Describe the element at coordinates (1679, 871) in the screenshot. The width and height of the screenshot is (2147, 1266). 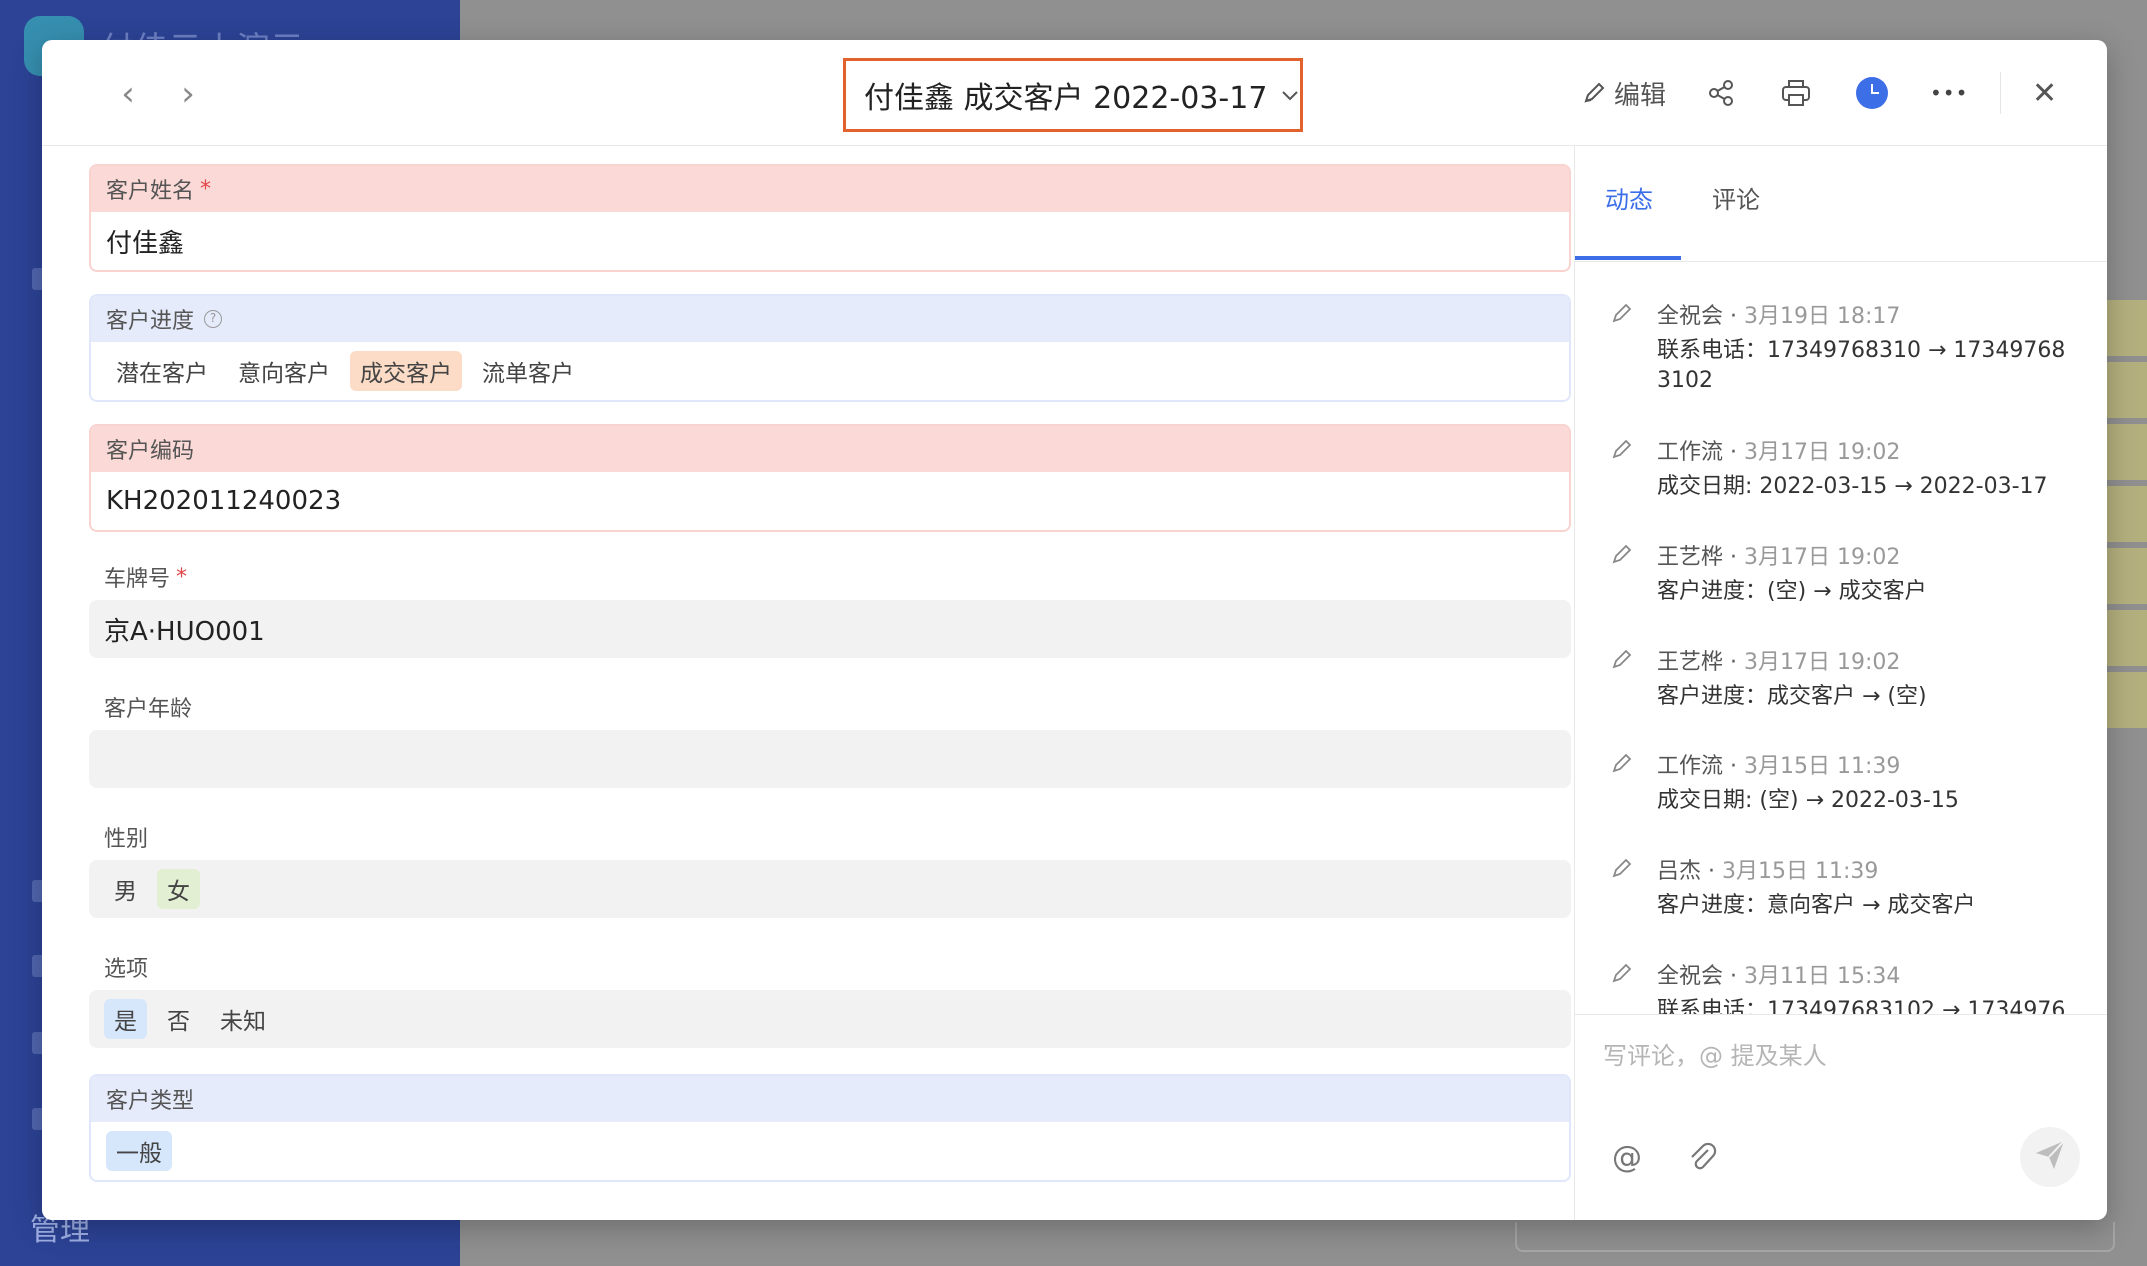
I see `activity-user: 吕杰` at that location.